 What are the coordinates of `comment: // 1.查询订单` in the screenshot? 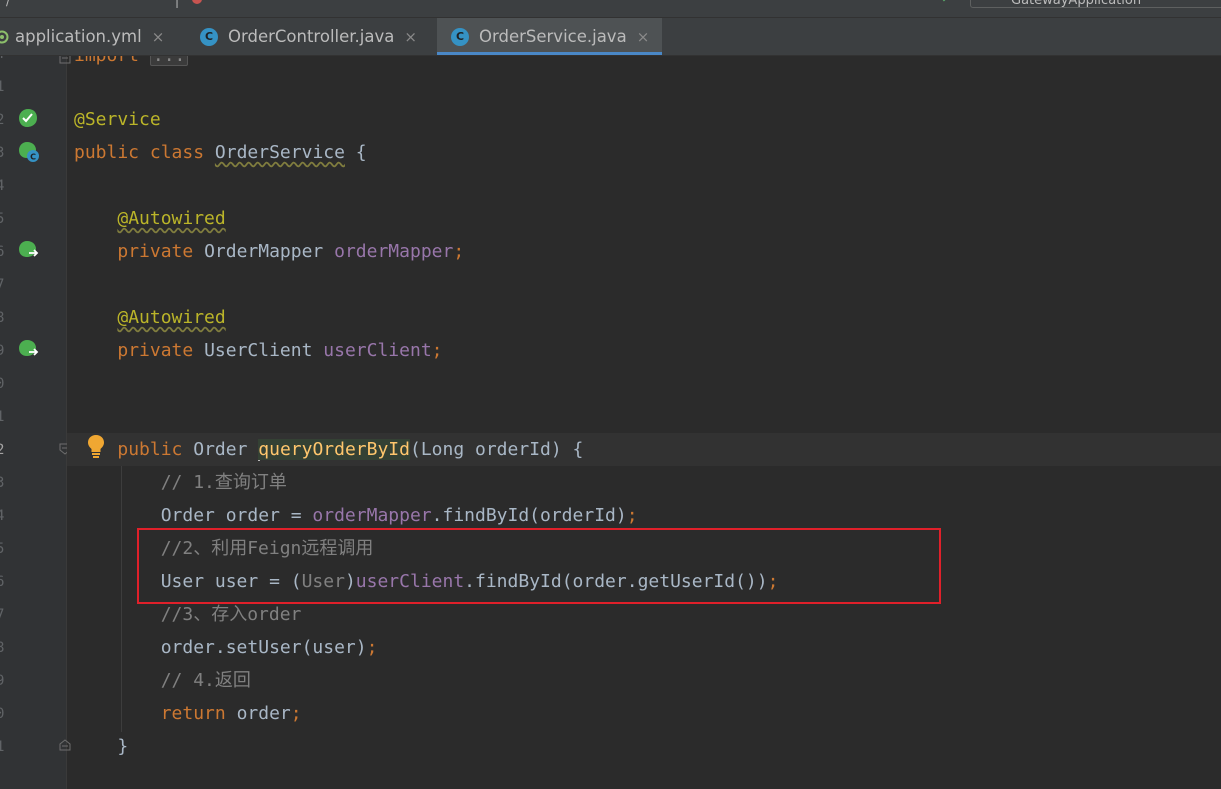 It's located at (223, 482).